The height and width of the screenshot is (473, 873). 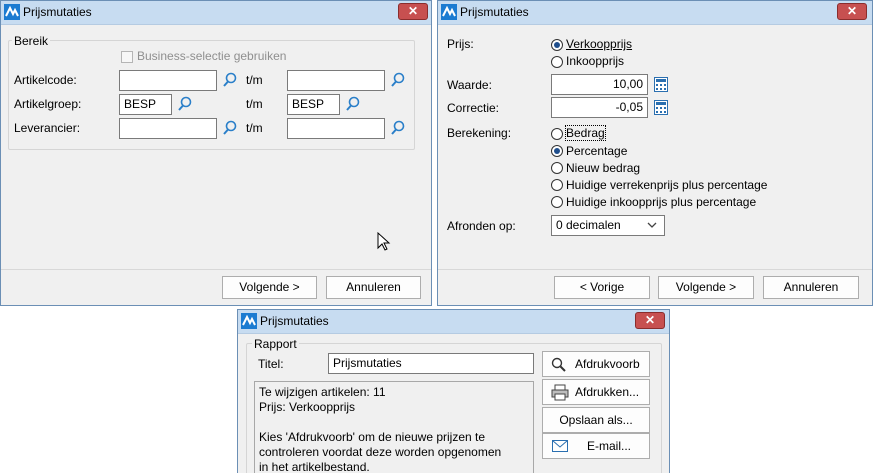 What do you see at coordinates (47, 128) in the screenshot?
I see `leverancier-label: Leverancier:` at bounding box center [47, 128].